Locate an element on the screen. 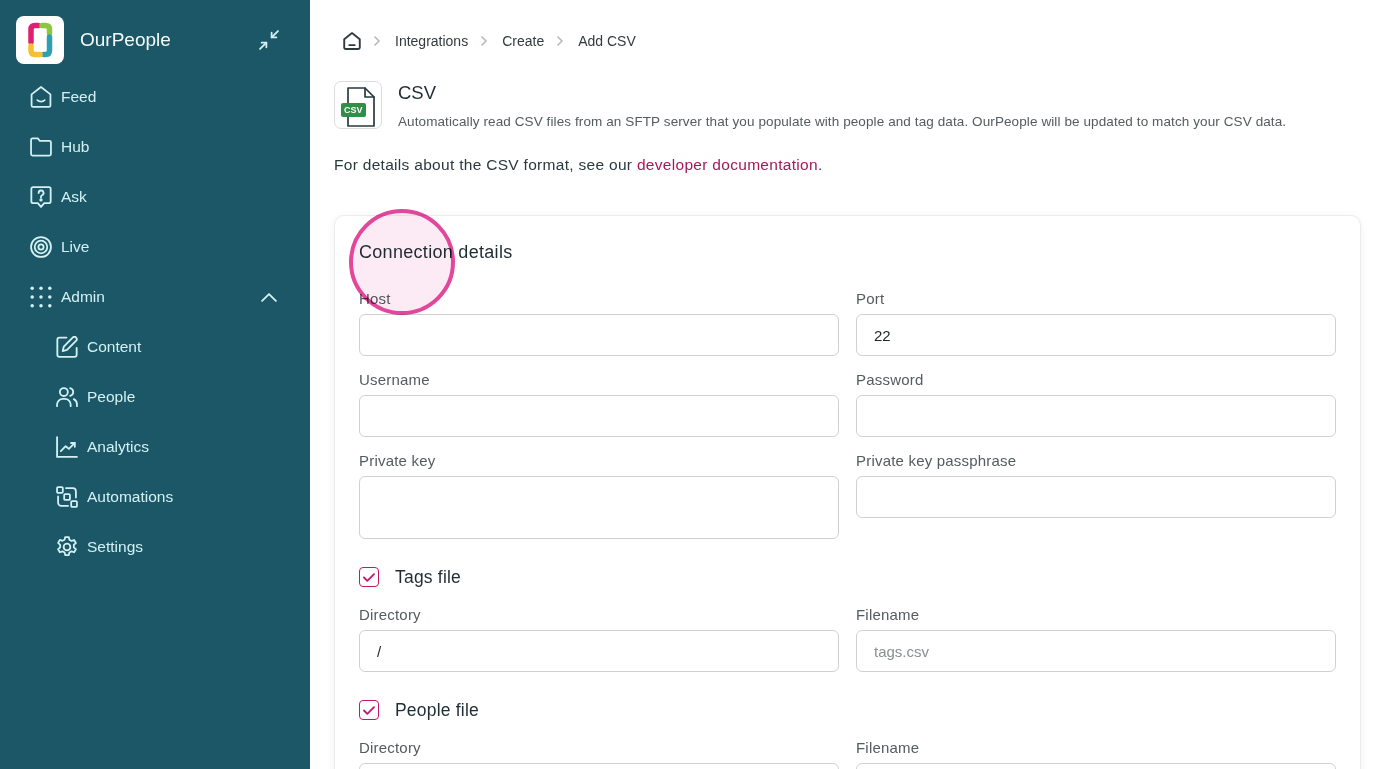 This screenshot has width=1376, height=769. checkbox-label: Tags file is located at coordinates (428, 577).